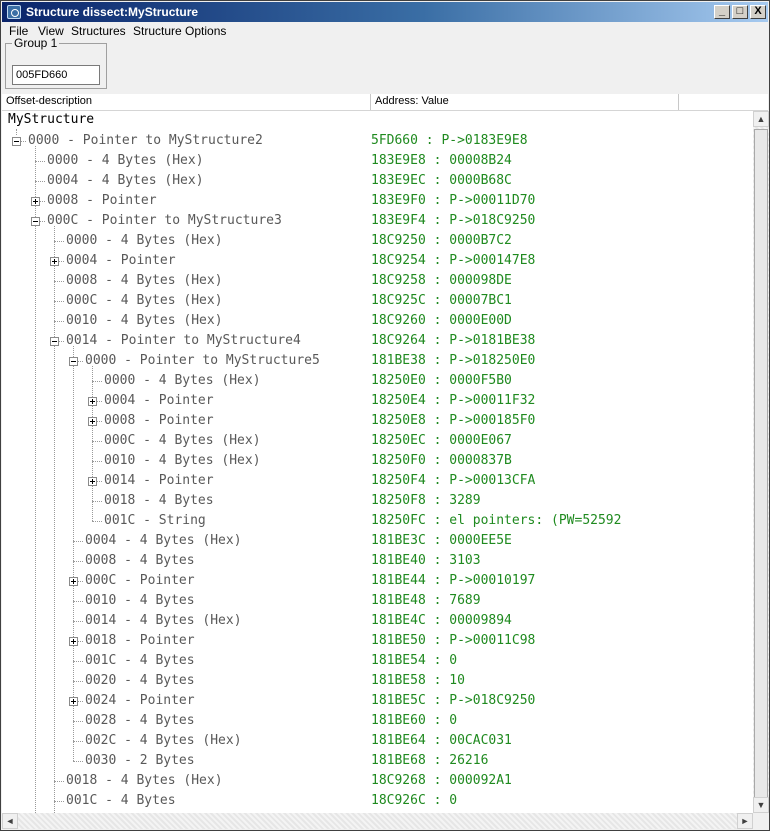  I want to click on tree-row: 0008 - Pointer 183E9F0 : P->00011D70, so click(377, 201).